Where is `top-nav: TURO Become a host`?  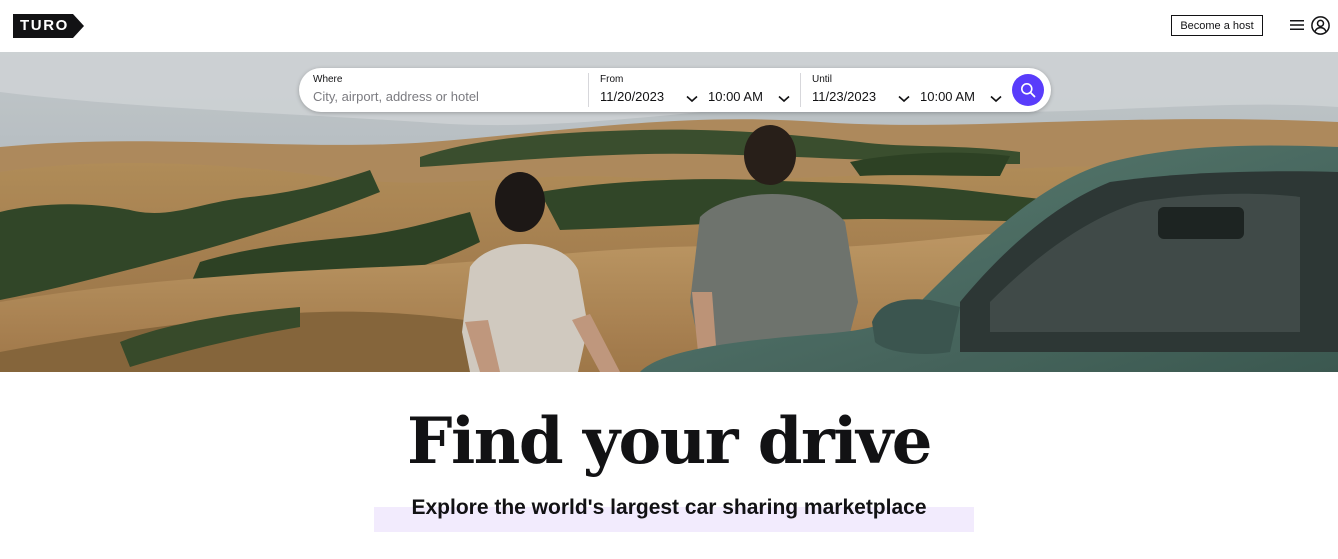 top-nav: TURO Become a host is located at coordinates (669, 26).